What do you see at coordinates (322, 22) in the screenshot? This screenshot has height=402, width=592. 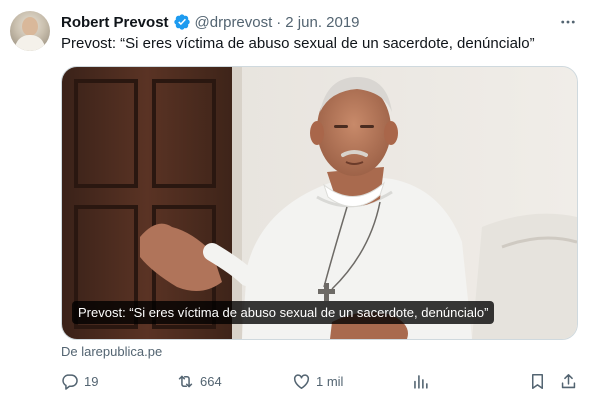 I see `tweet-date: 2 jun. 2019` at bounding box center [322, 22].